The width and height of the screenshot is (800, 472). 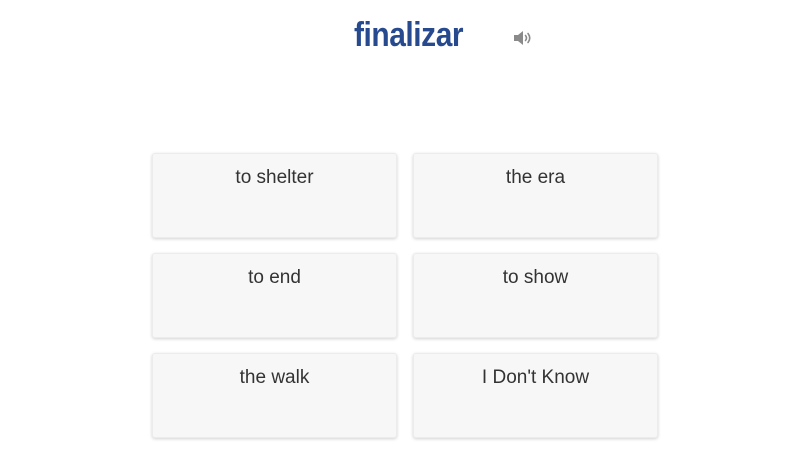 What do you see at coordinates (274, 195) in the screenshot?
I see `choice-to-shelter: to shelter` at bounding box center [274, 195].